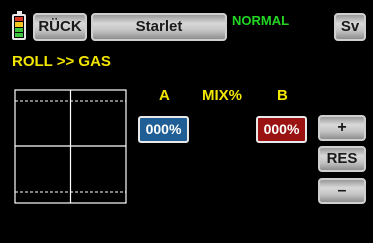 The image size is (373, 243). I want to click on back-button: RÜCK, so click(60, 27).